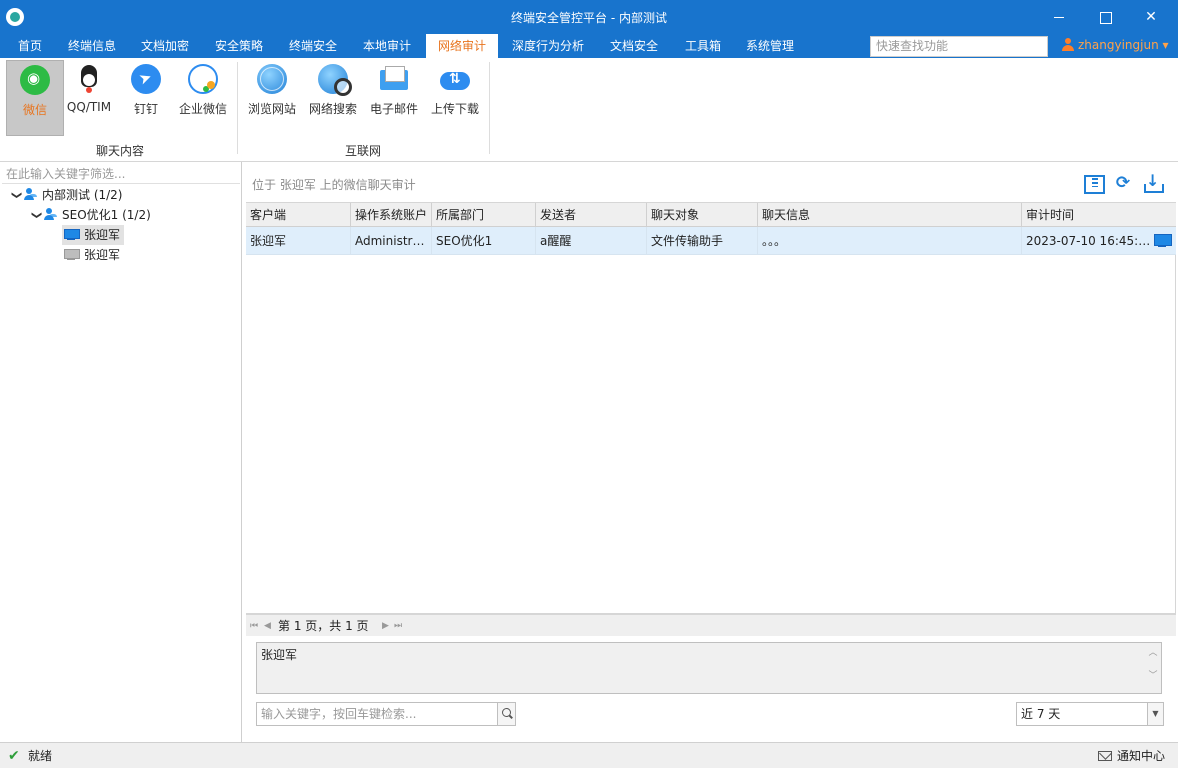 This screenshot has width=1178, height=768. Describe the element at coordinates (1141, 756) in the screenshot. I see `notify-label: 通知中心` at that location.